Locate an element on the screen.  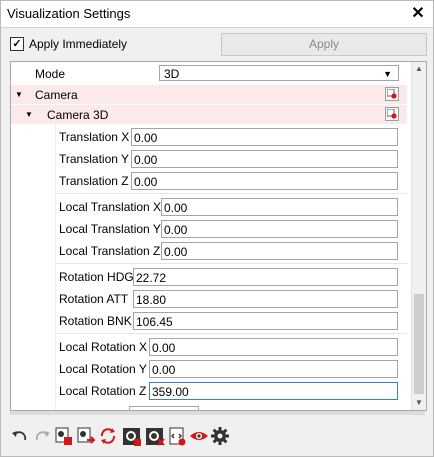
camera-group-row: ▼ Camera is located at coordinates (209, 94).